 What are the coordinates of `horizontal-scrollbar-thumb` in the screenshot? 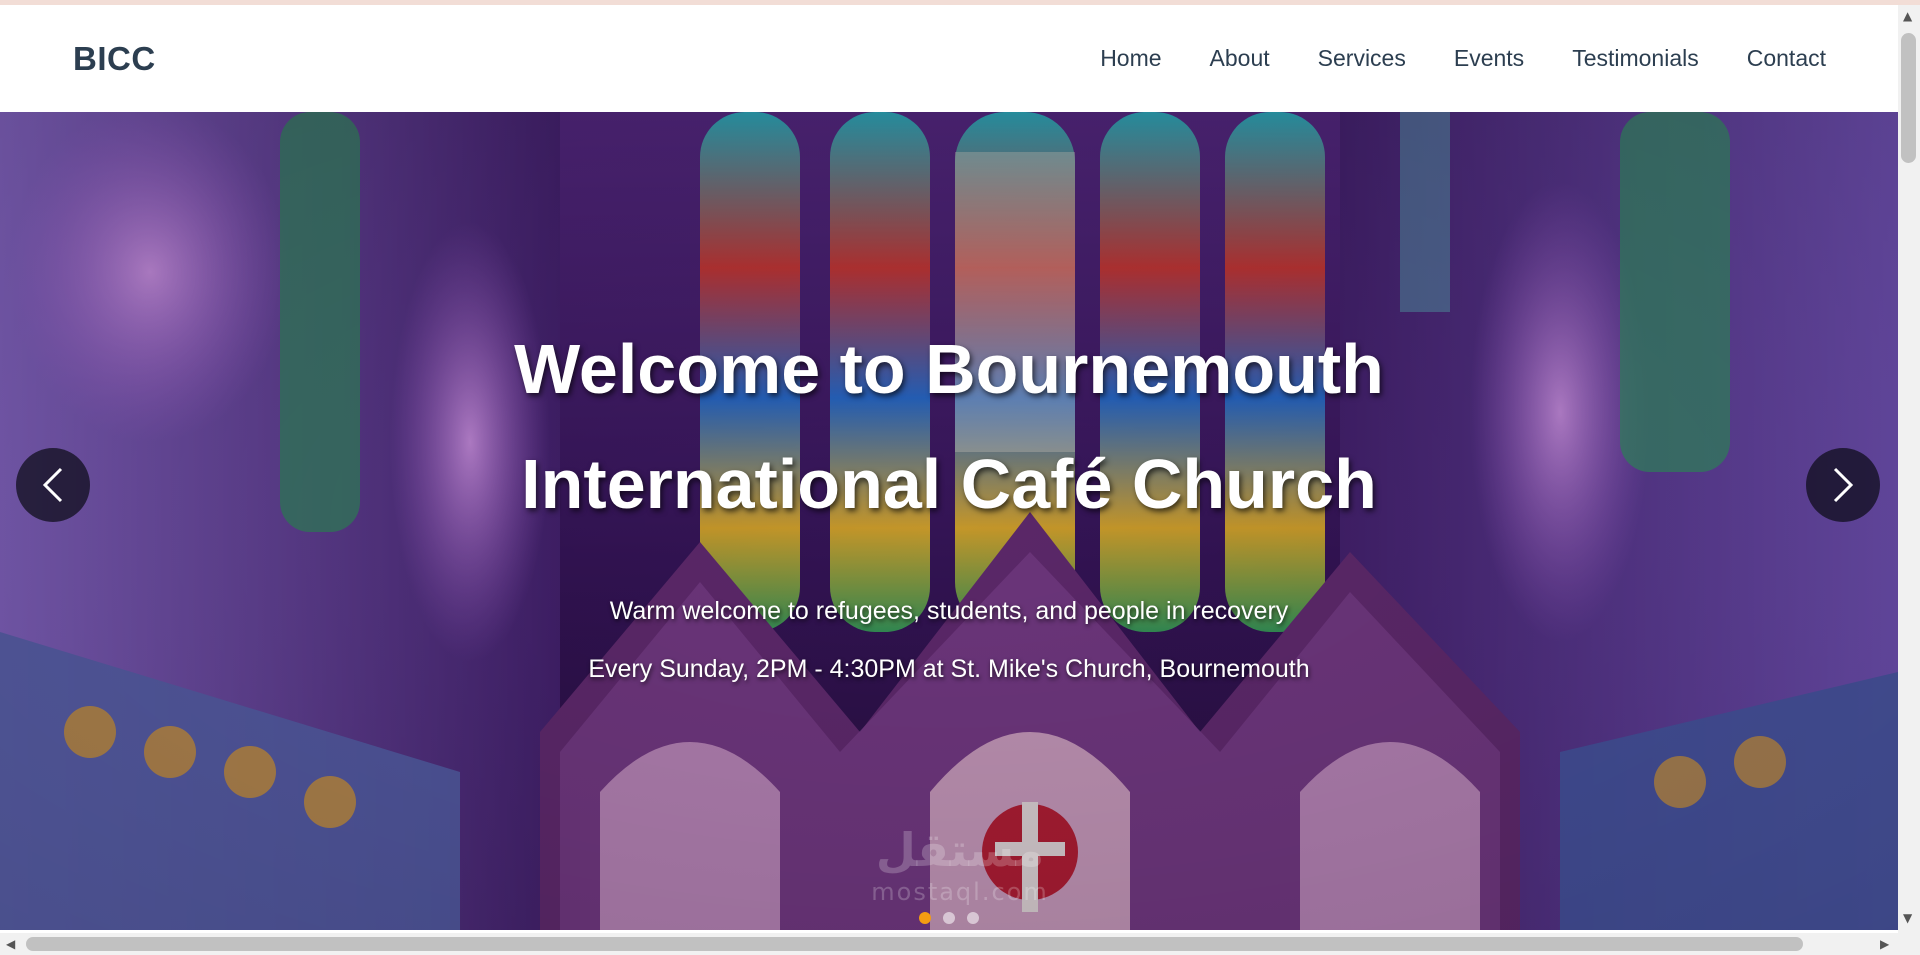 It's located at (914, 944).